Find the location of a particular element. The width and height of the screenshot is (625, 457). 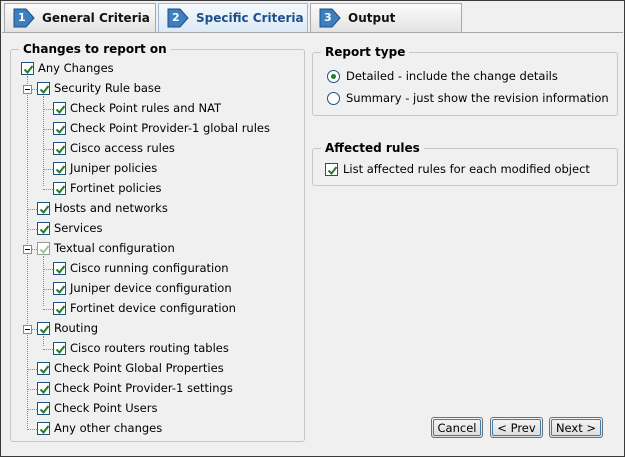

tab-general-criteria: 1 General Criteria is located at coordinates (80, 17).